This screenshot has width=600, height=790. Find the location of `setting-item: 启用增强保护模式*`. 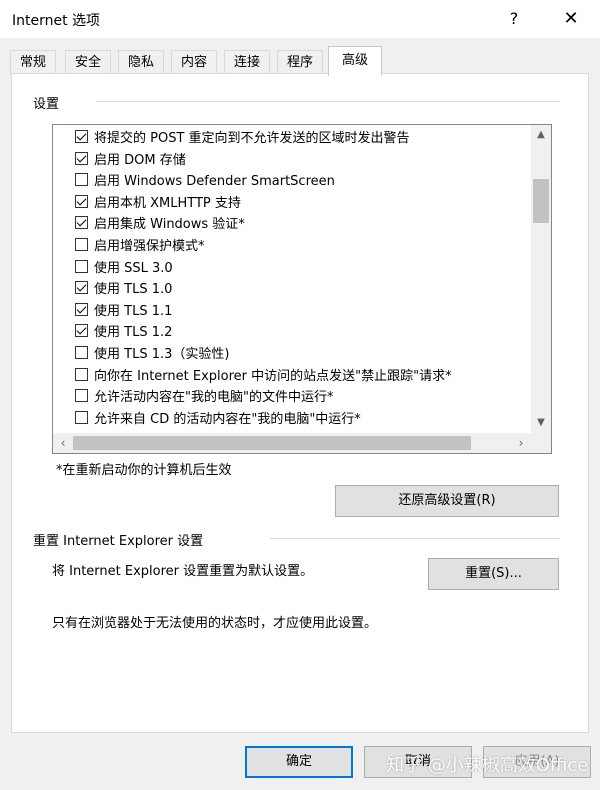

setting-item: 启用增强保护模式* is located at coordinates (140, 244).